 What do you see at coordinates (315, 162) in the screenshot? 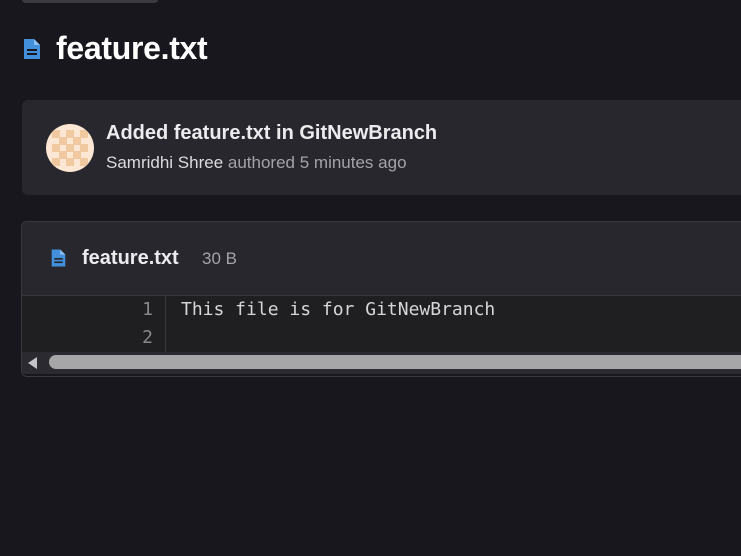
I see `commit-authored-time: authored 5 minutes ago` at bounding box center [315, 162].